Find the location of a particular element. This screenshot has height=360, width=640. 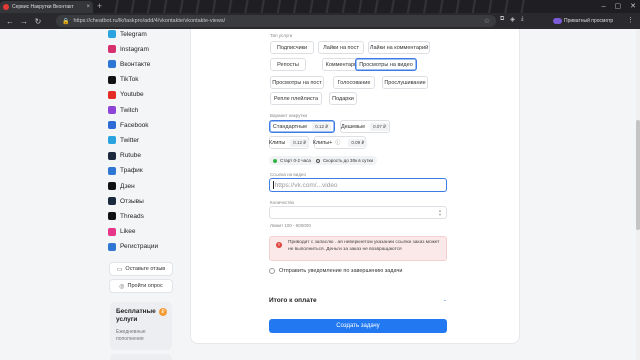

sidebar-item-rutube: Rutube is located at coordinates (124, 156).